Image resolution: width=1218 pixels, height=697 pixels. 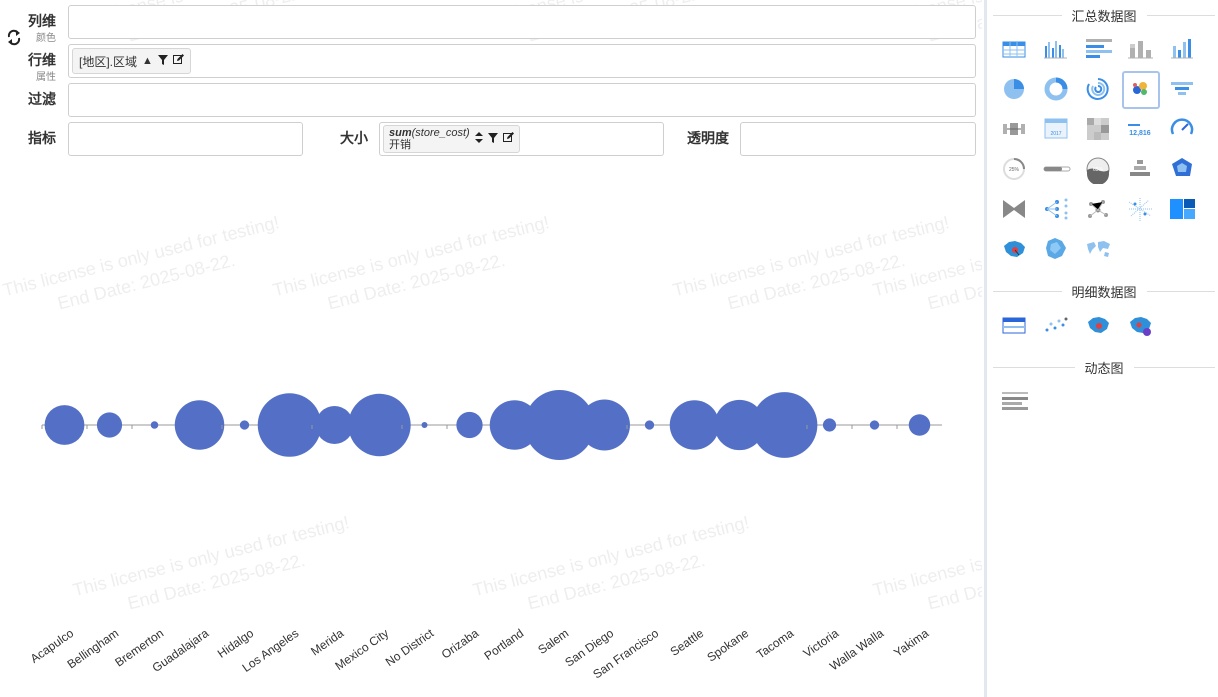 I want to click on x-axis-label: Seattle, so click(x=687, y=642).